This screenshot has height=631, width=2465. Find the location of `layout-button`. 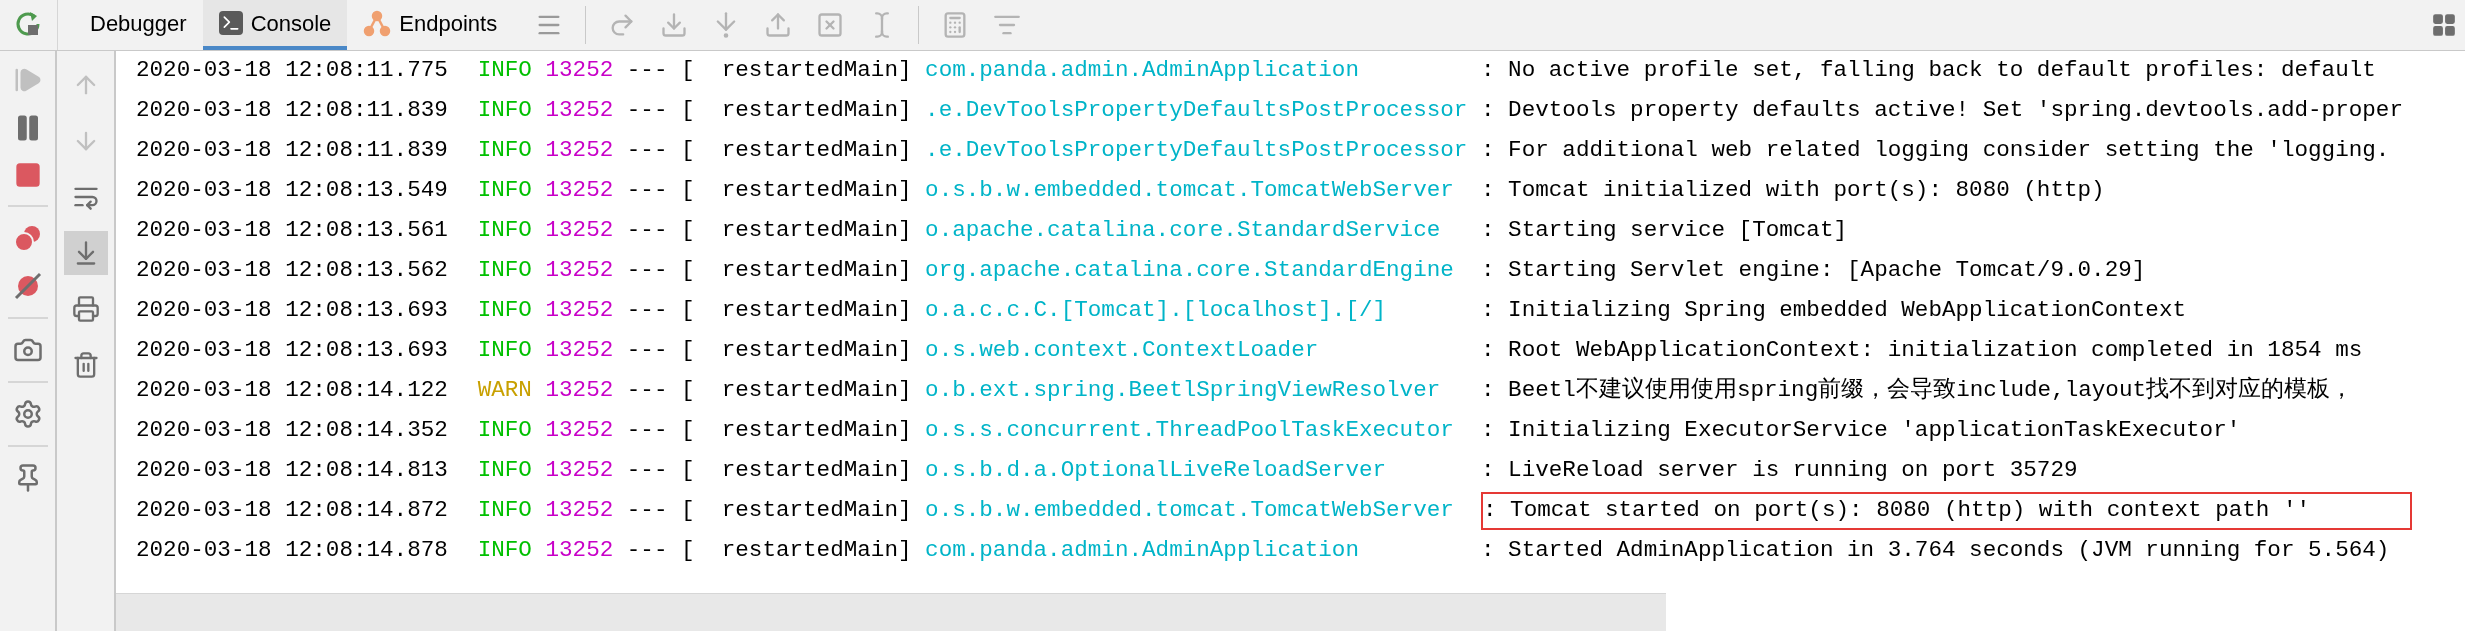

layout-button is located at coordinates (2444, 25).